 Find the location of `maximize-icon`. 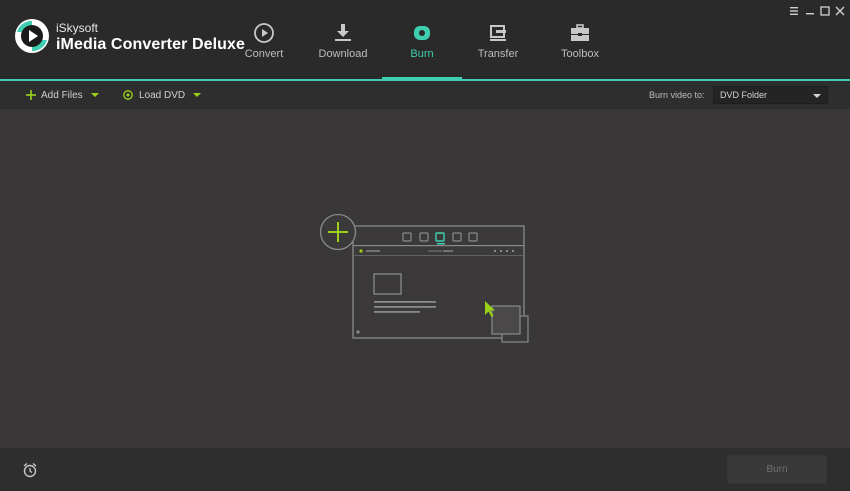

maximize-icon is located at coordinates (825, 10).